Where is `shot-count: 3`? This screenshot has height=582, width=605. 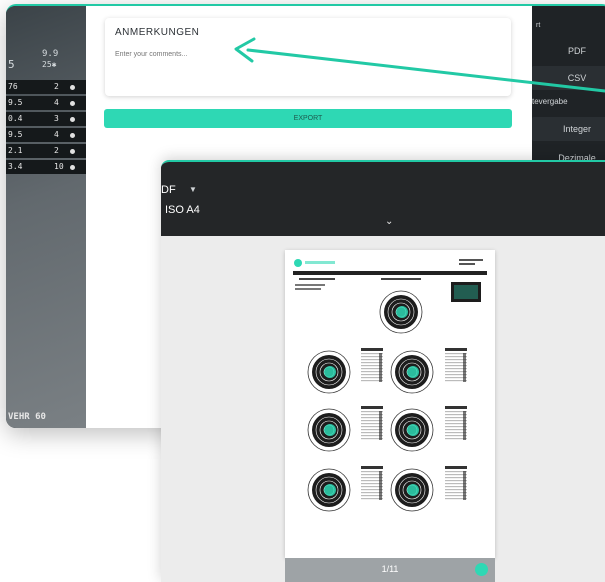
shot-count: 3 is located at coordinates (56, 118).